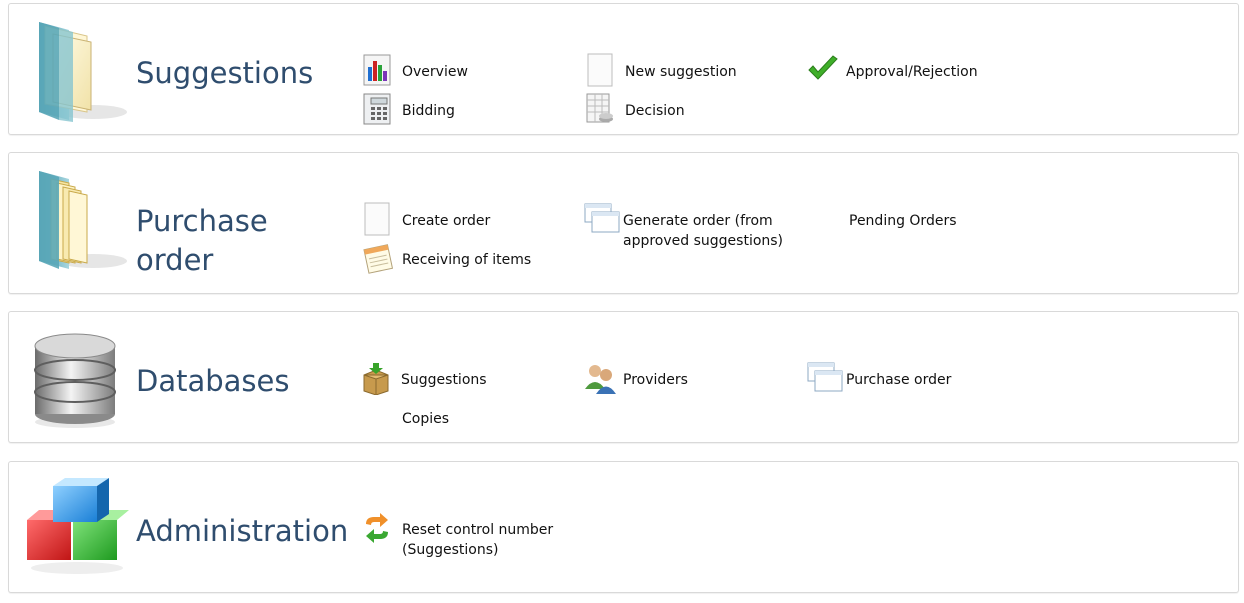  What do you see at coordinates (75, 378) in the screenshot?
I see `database-icon` at bounding box center [75, 378].